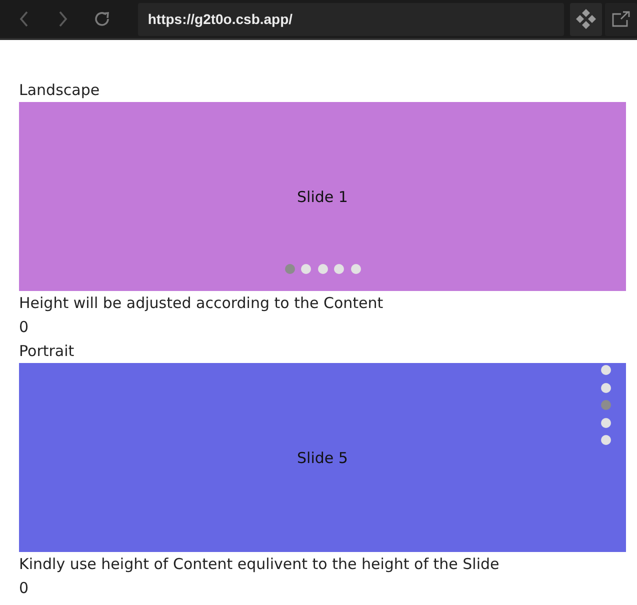 Image resolution: width=637 pixels, height=605 pixels. I want to click on slide-label: Slide 5, so click(322, 458).